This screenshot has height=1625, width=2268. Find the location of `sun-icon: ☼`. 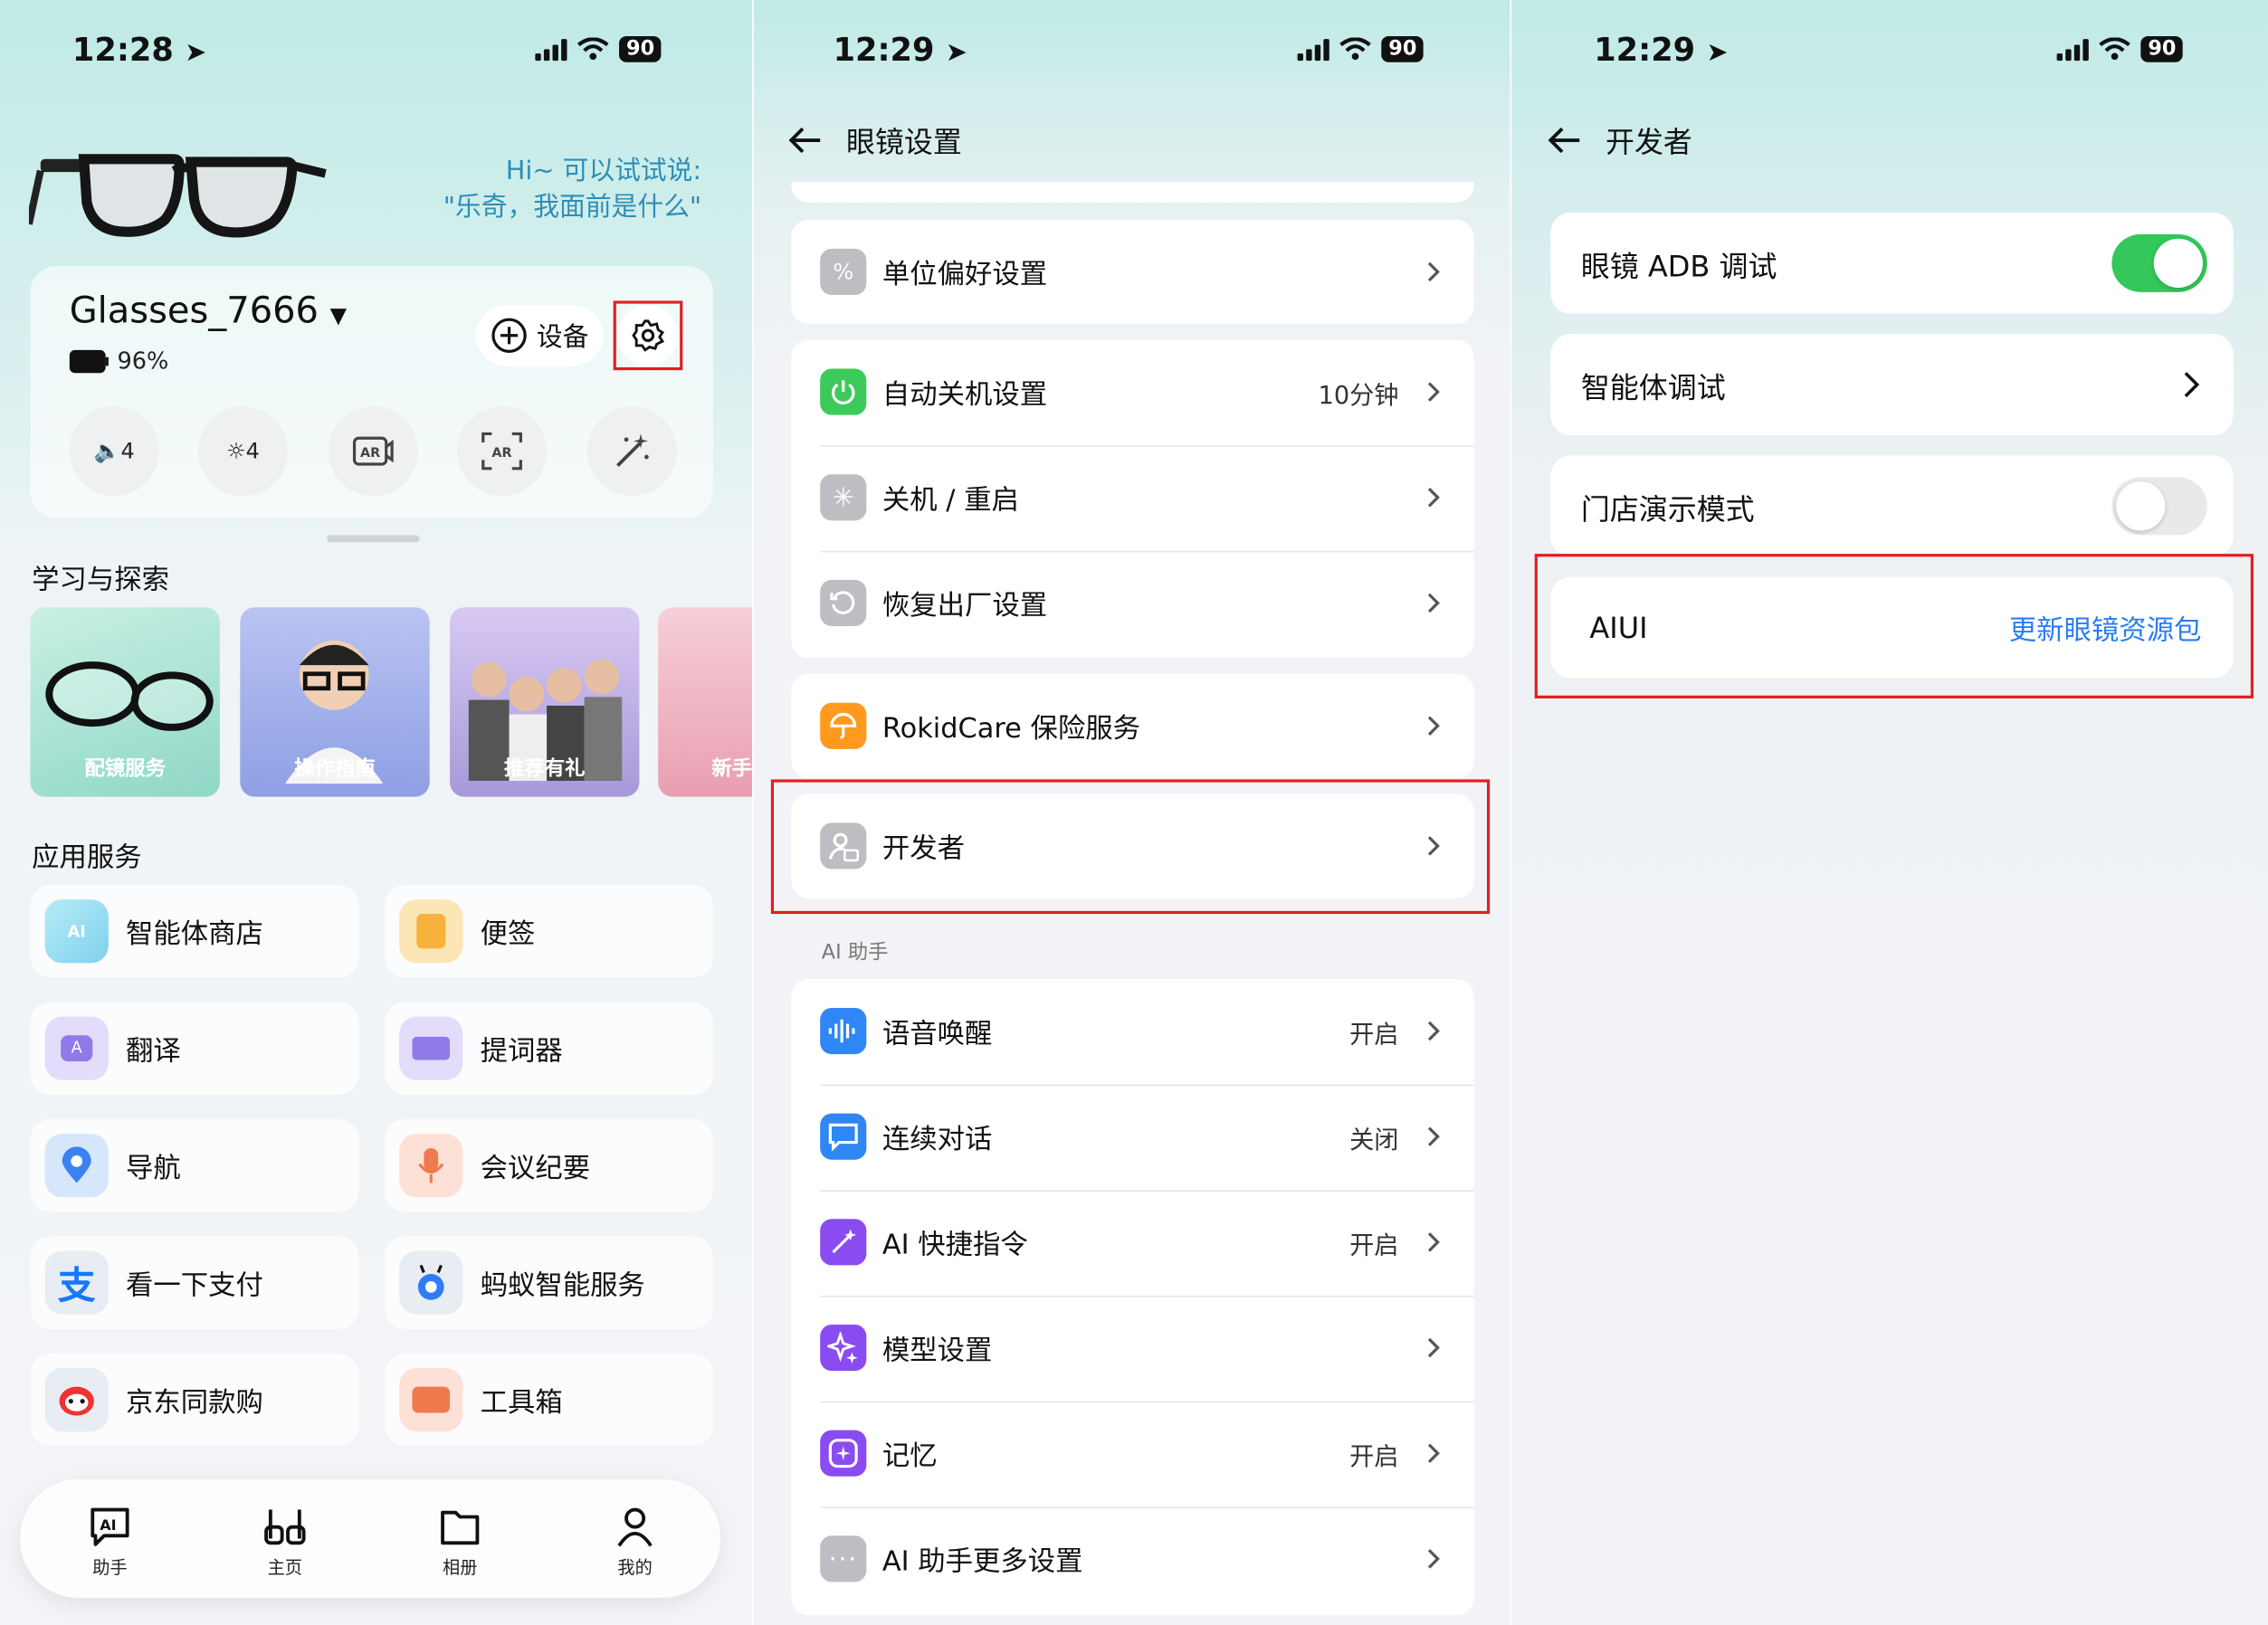

sun-icon: ☼ is located at coordinates (236, 452).